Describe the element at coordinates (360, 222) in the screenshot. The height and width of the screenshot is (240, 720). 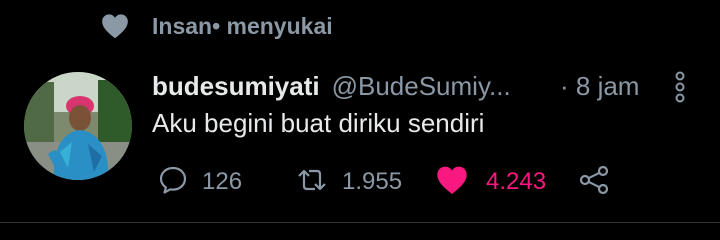
I see `divider` at that location.